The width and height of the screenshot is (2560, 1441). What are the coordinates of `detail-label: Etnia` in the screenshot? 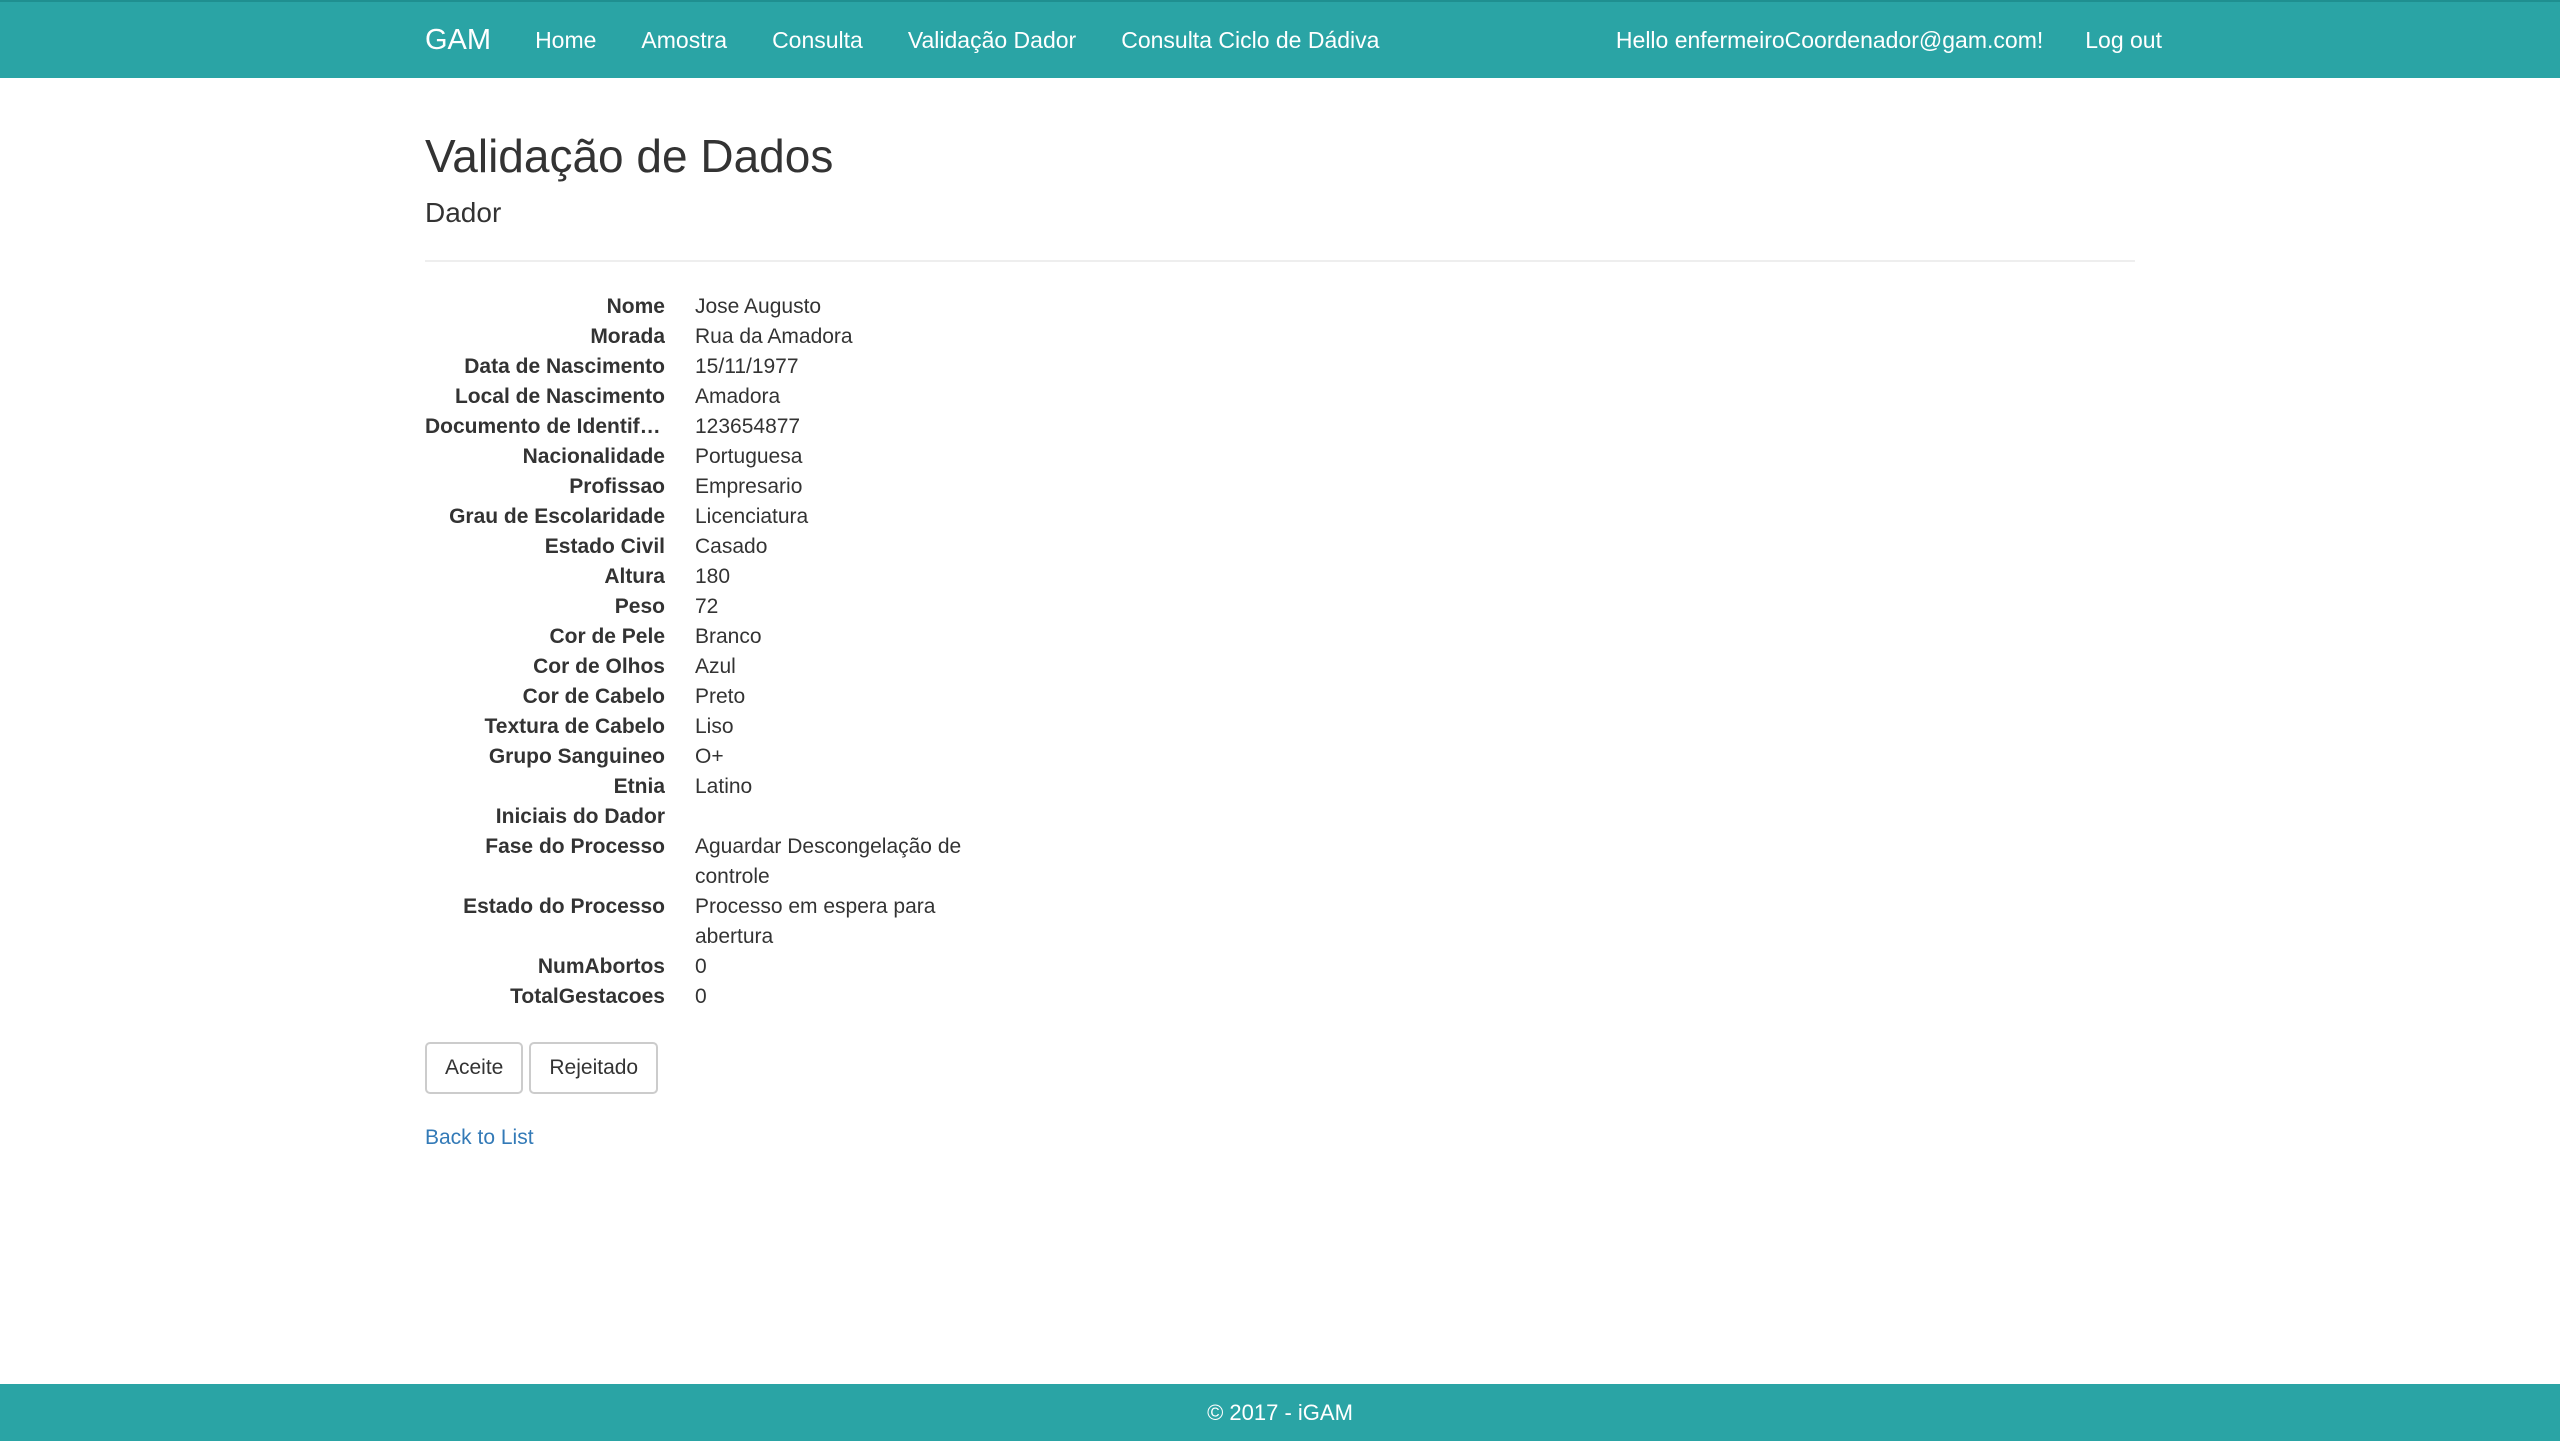 It's located at (639, 786).